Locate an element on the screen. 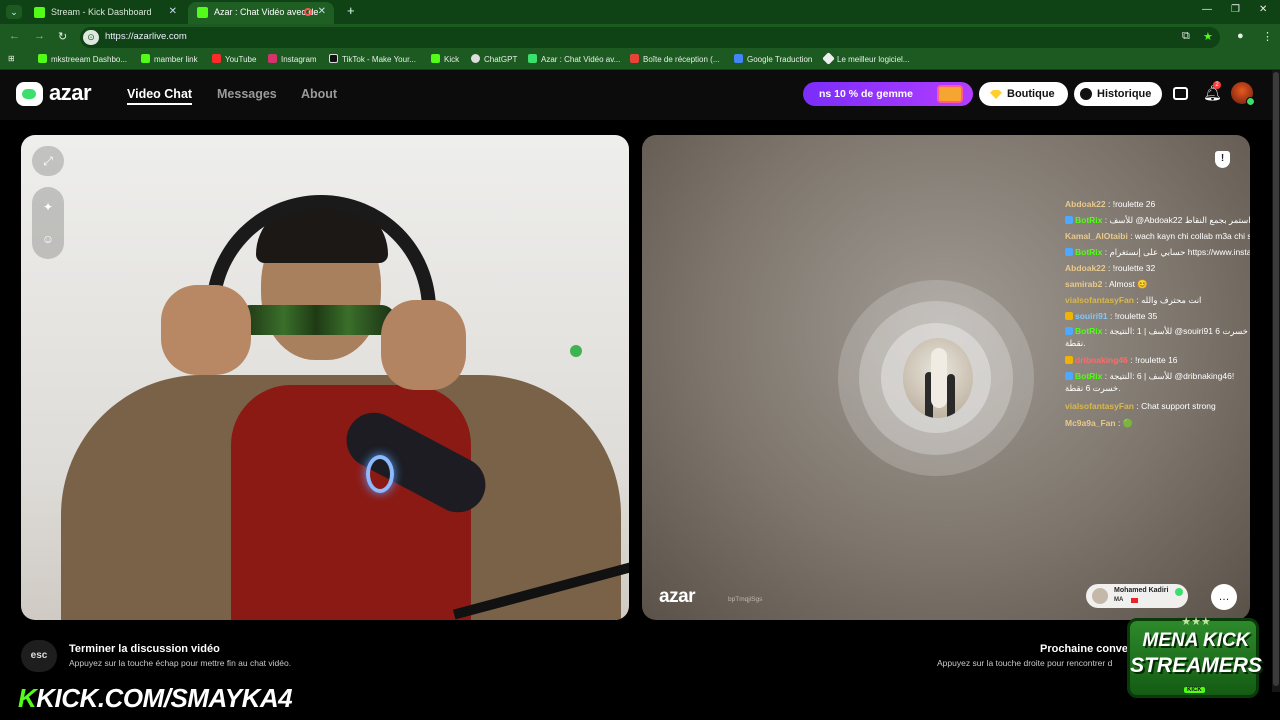 Image resolution: width=1280 pixels, height=720 pixels. mena-kick-tag: KICK is located at coordinates (1194, 690).